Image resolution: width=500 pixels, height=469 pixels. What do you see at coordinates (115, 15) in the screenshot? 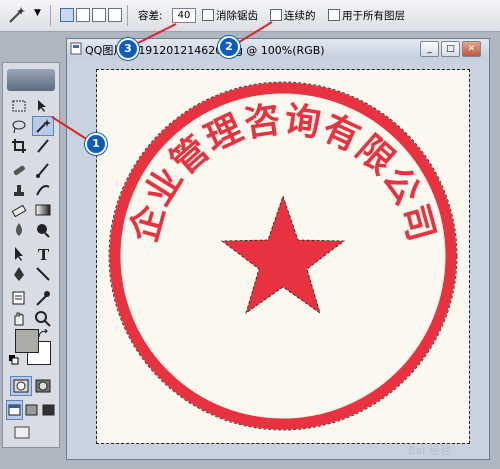
I see `intersect-selection-button` at bounding box center [115, 15].